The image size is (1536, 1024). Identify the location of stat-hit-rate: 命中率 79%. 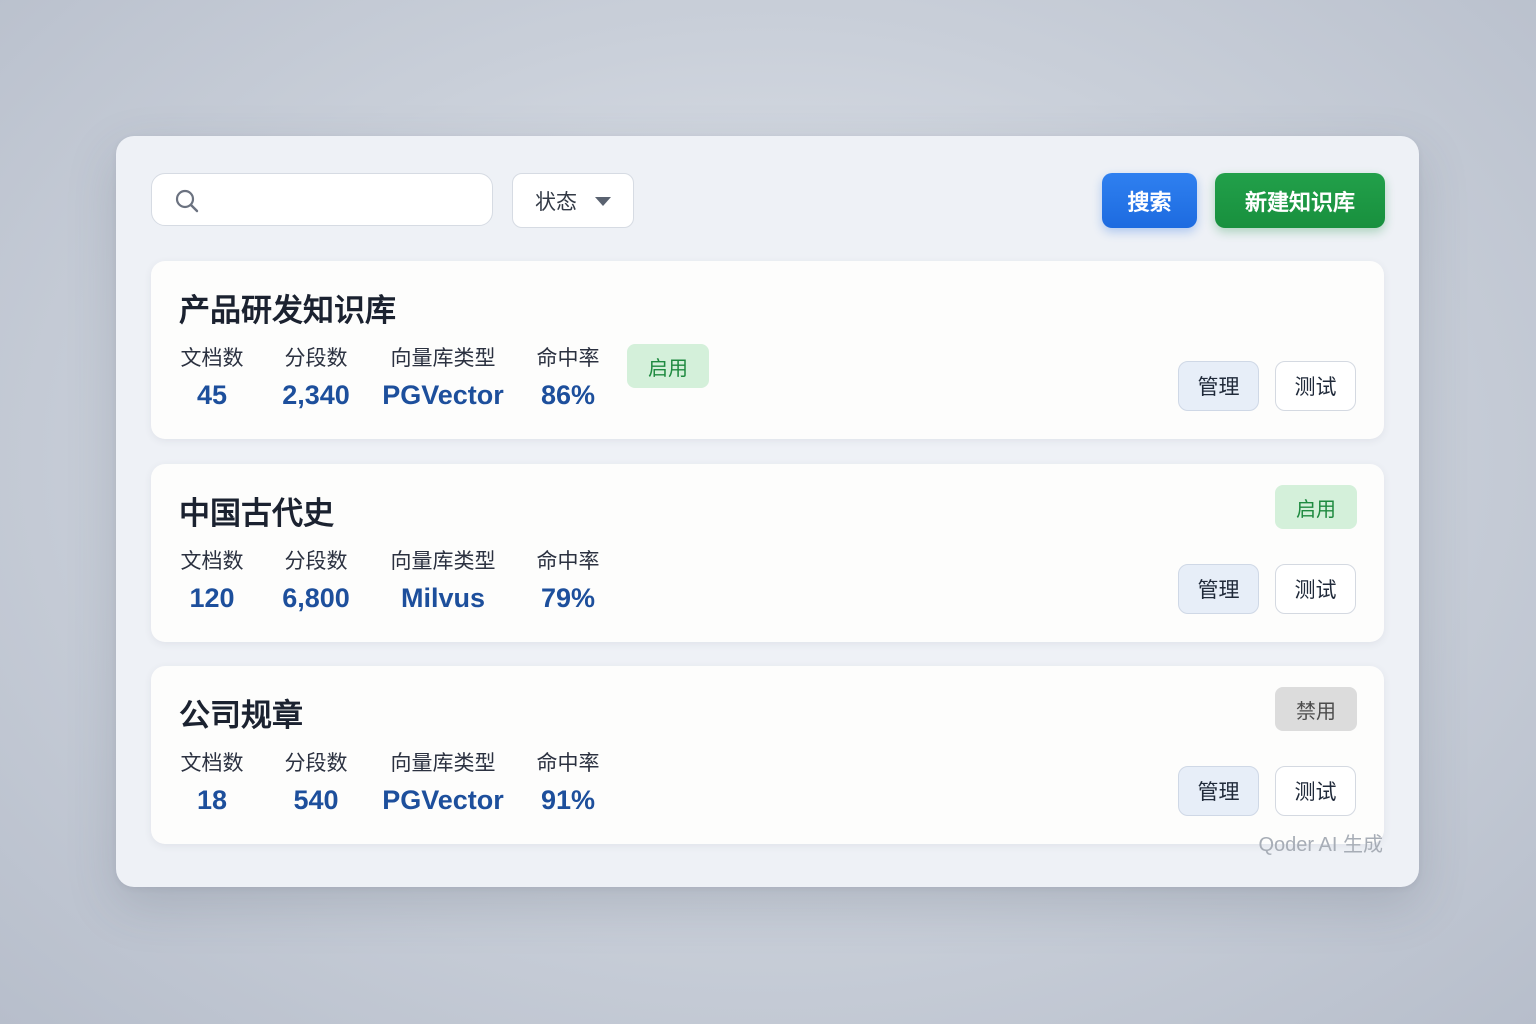
(568, 582).